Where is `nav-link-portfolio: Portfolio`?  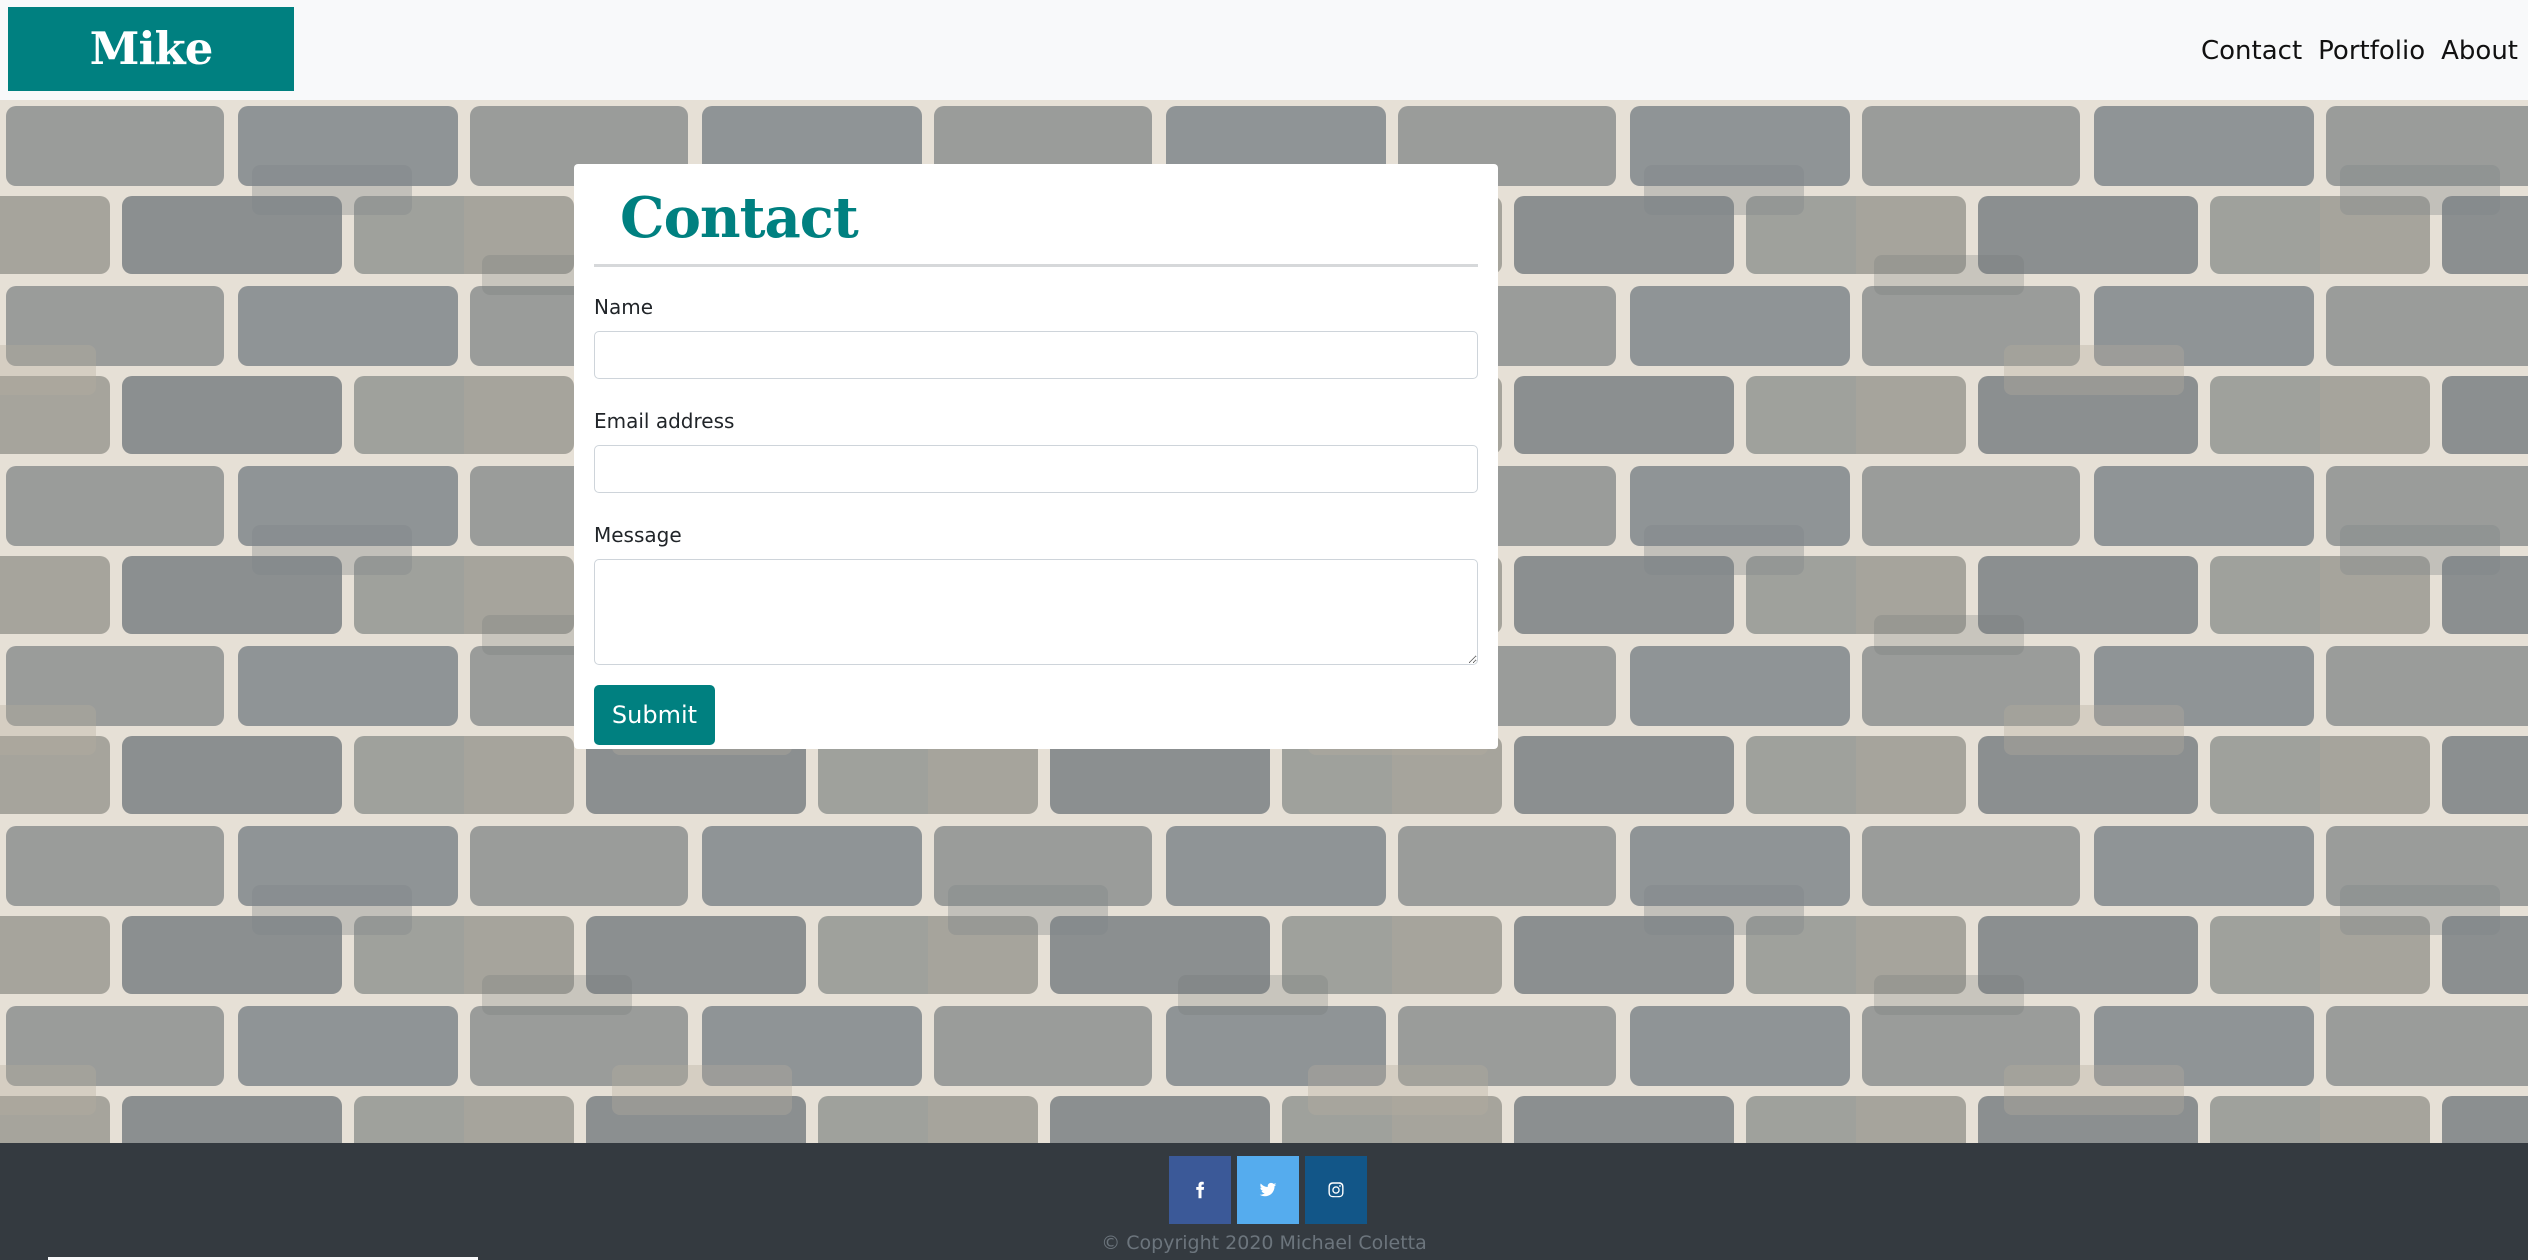 nav-link-portfolio: Portfolio is located at coordinates (2371, 51).